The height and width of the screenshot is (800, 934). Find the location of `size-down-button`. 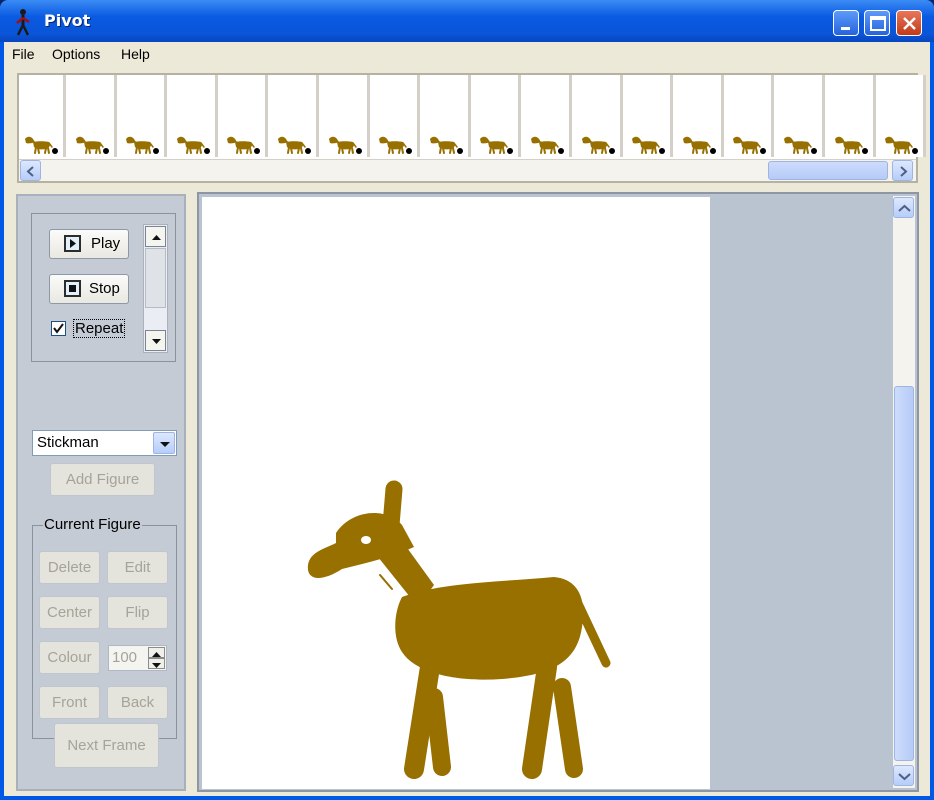

size-down-button is located at coordinates (156, 663).